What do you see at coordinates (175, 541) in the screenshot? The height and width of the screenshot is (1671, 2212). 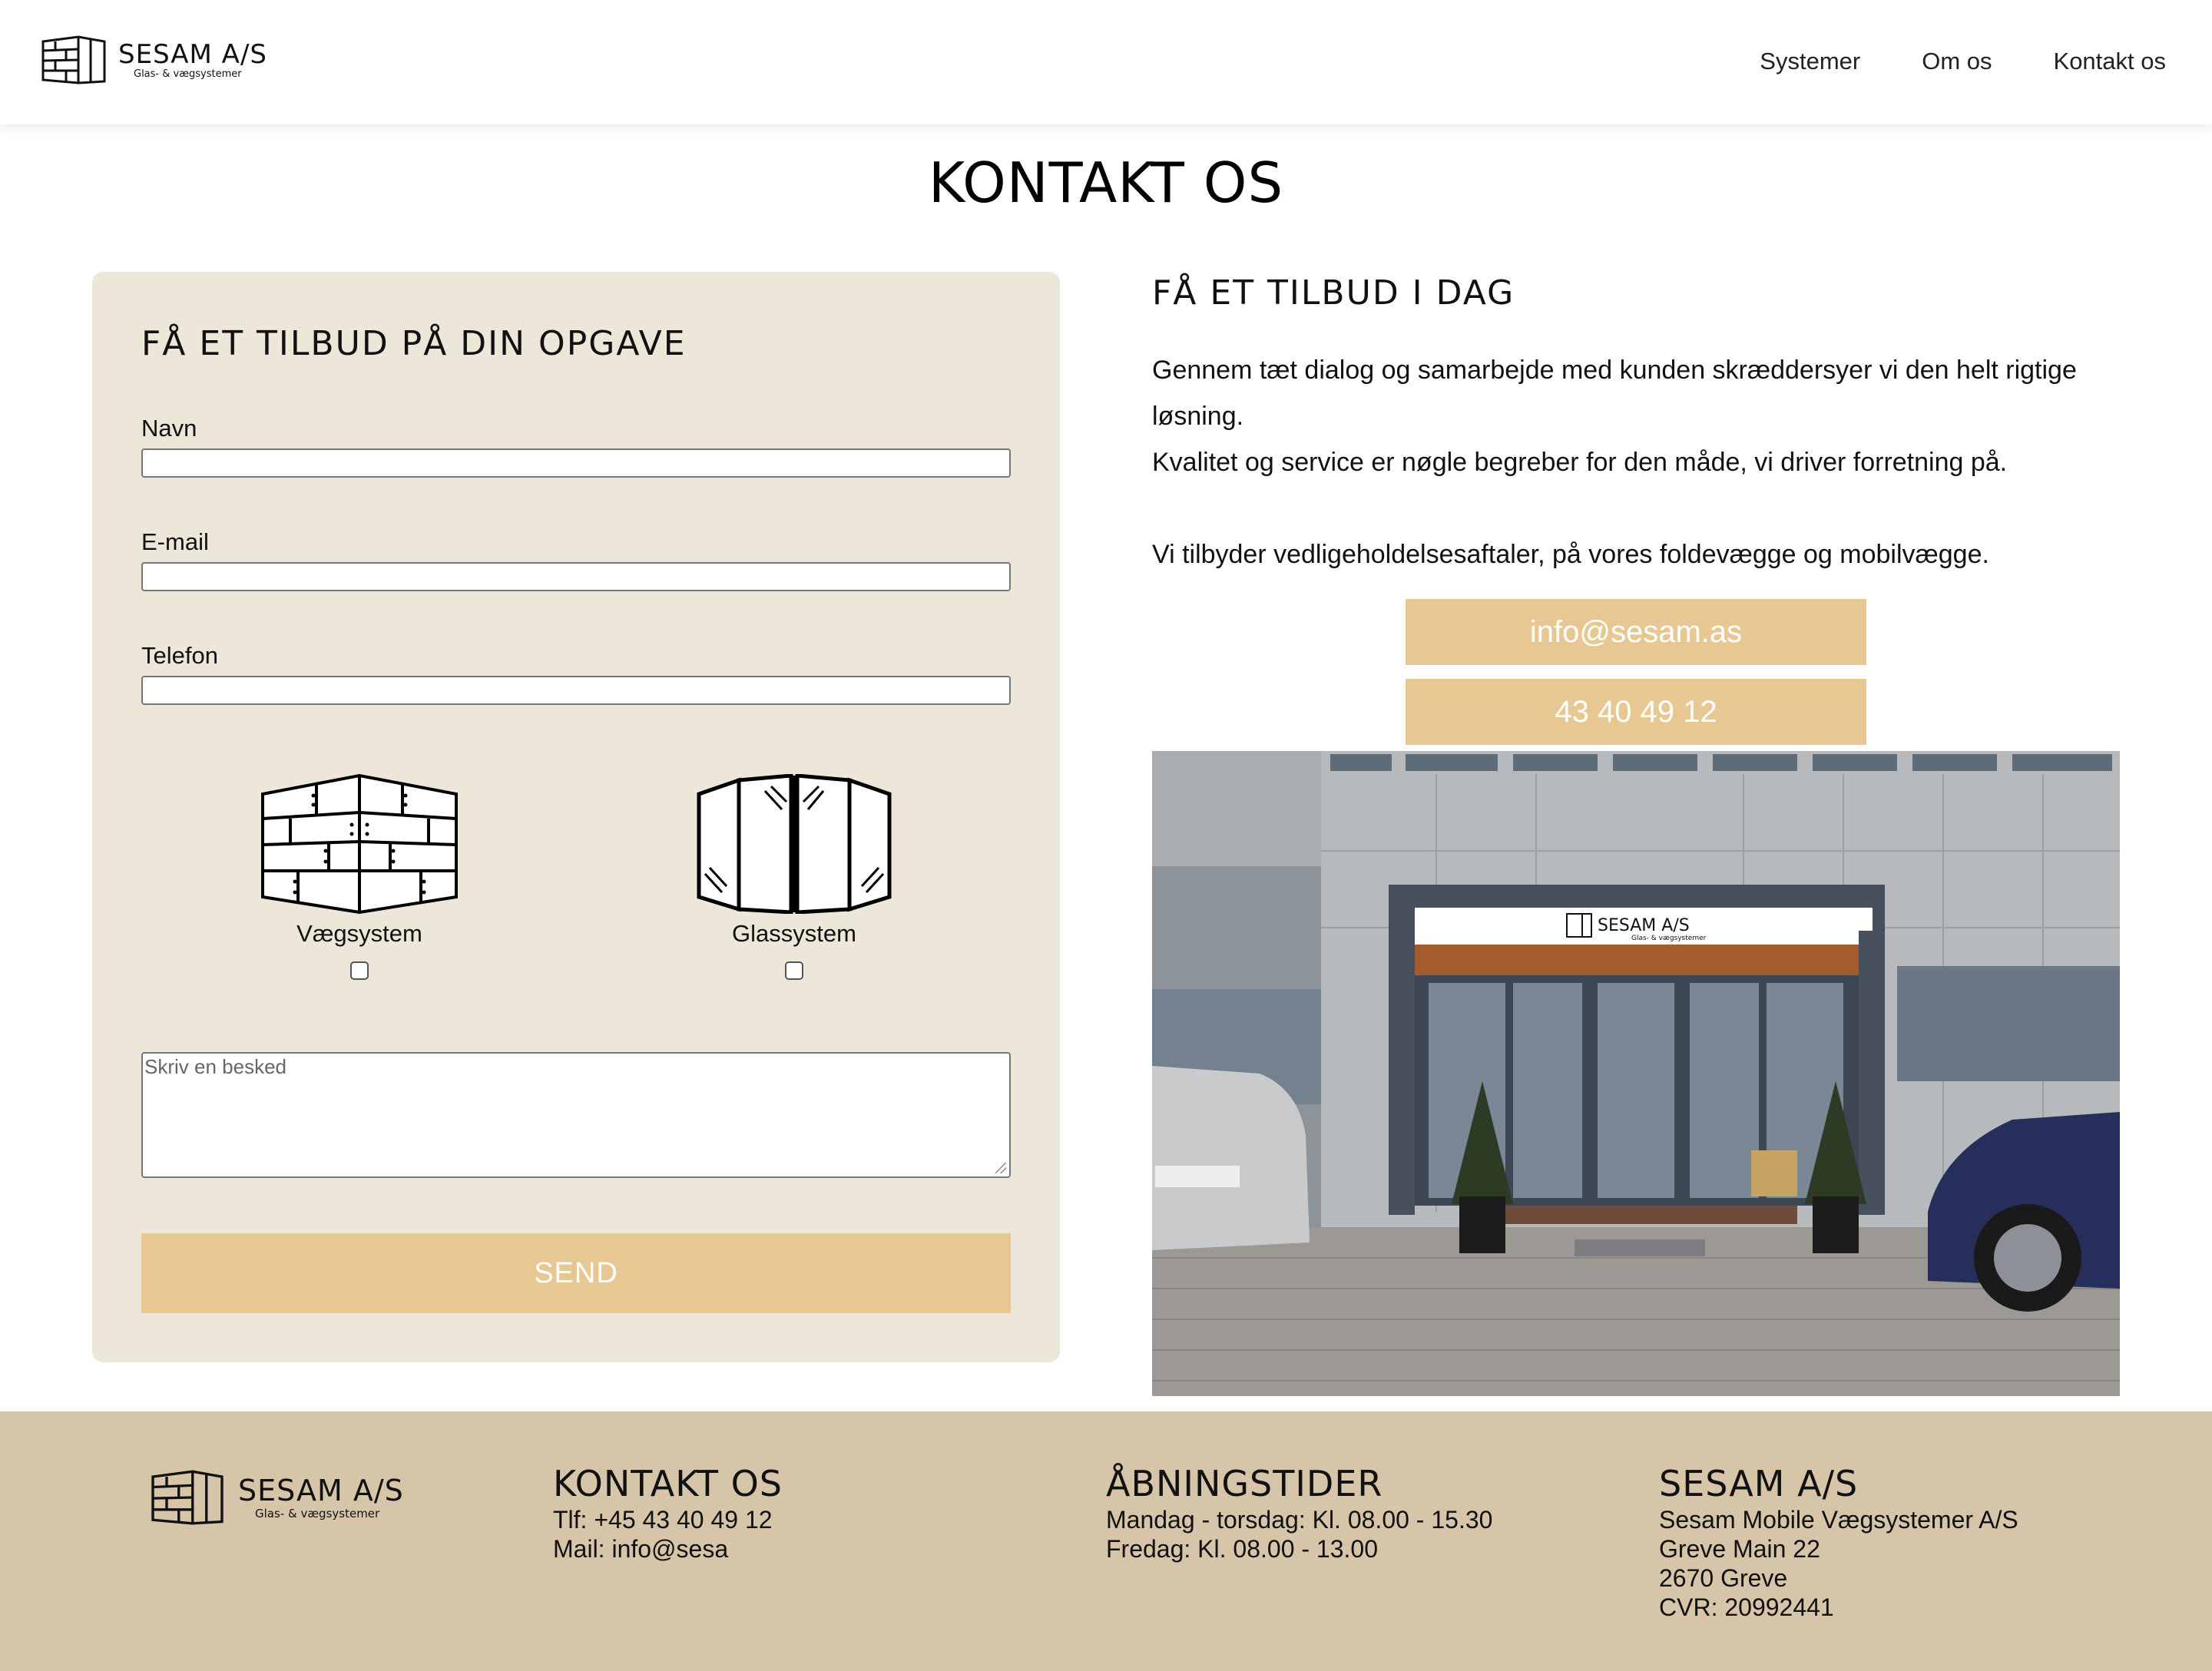 I see `email-label: E-mail` at bounding box center [175, 541].